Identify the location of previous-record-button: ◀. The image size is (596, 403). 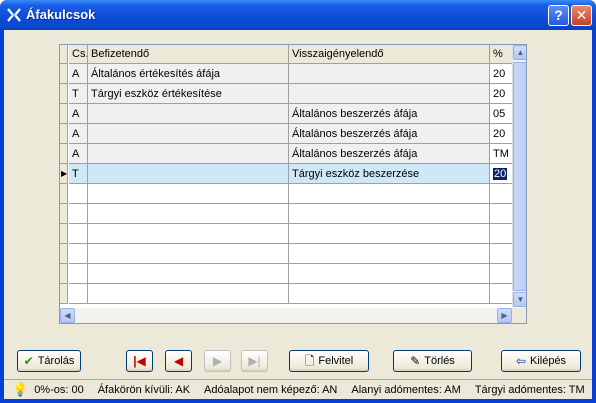
(178, 361).